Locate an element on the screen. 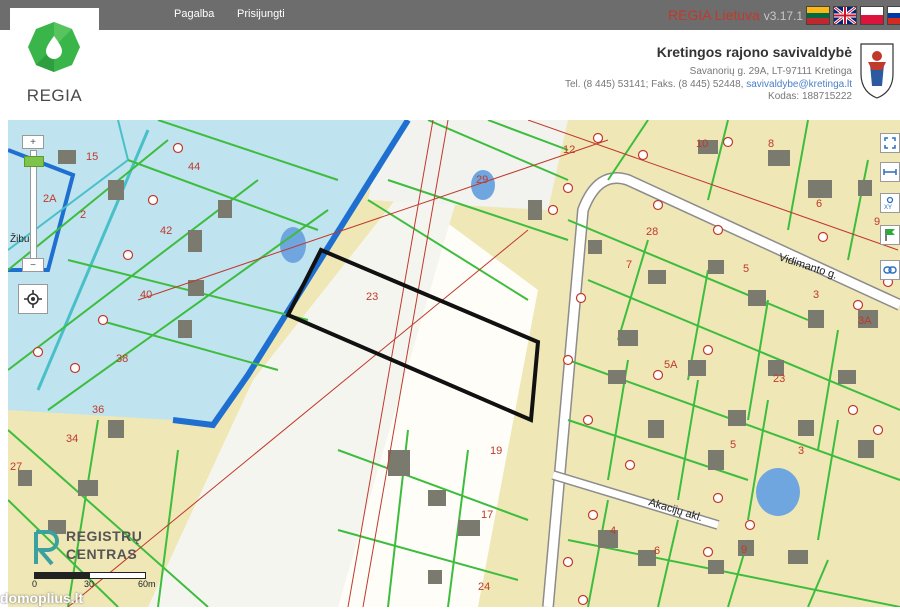 The height and width of the screenshot is (615, 900). parcel-number: 17 is located at coordinates (487, 515).